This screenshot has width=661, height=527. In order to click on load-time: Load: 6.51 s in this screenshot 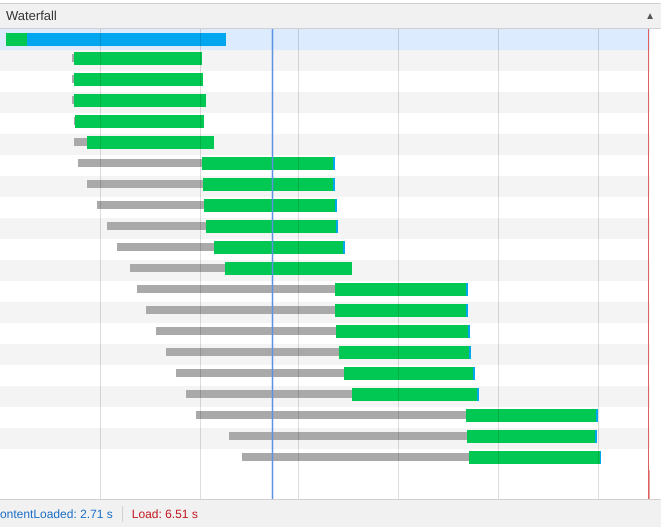, I will do `click(164, 514)`.